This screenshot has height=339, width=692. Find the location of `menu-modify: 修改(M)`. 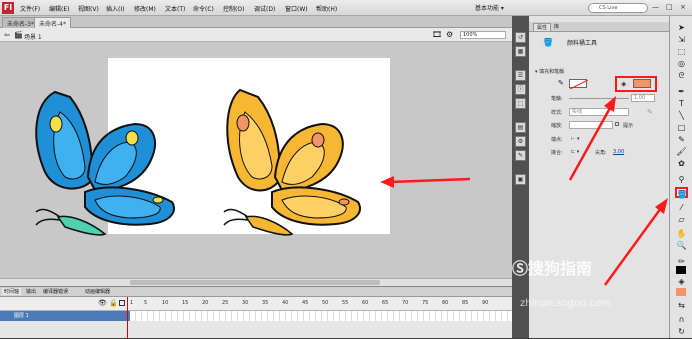

menu-modify: 修改(M) is located at coordinates (145, 8).